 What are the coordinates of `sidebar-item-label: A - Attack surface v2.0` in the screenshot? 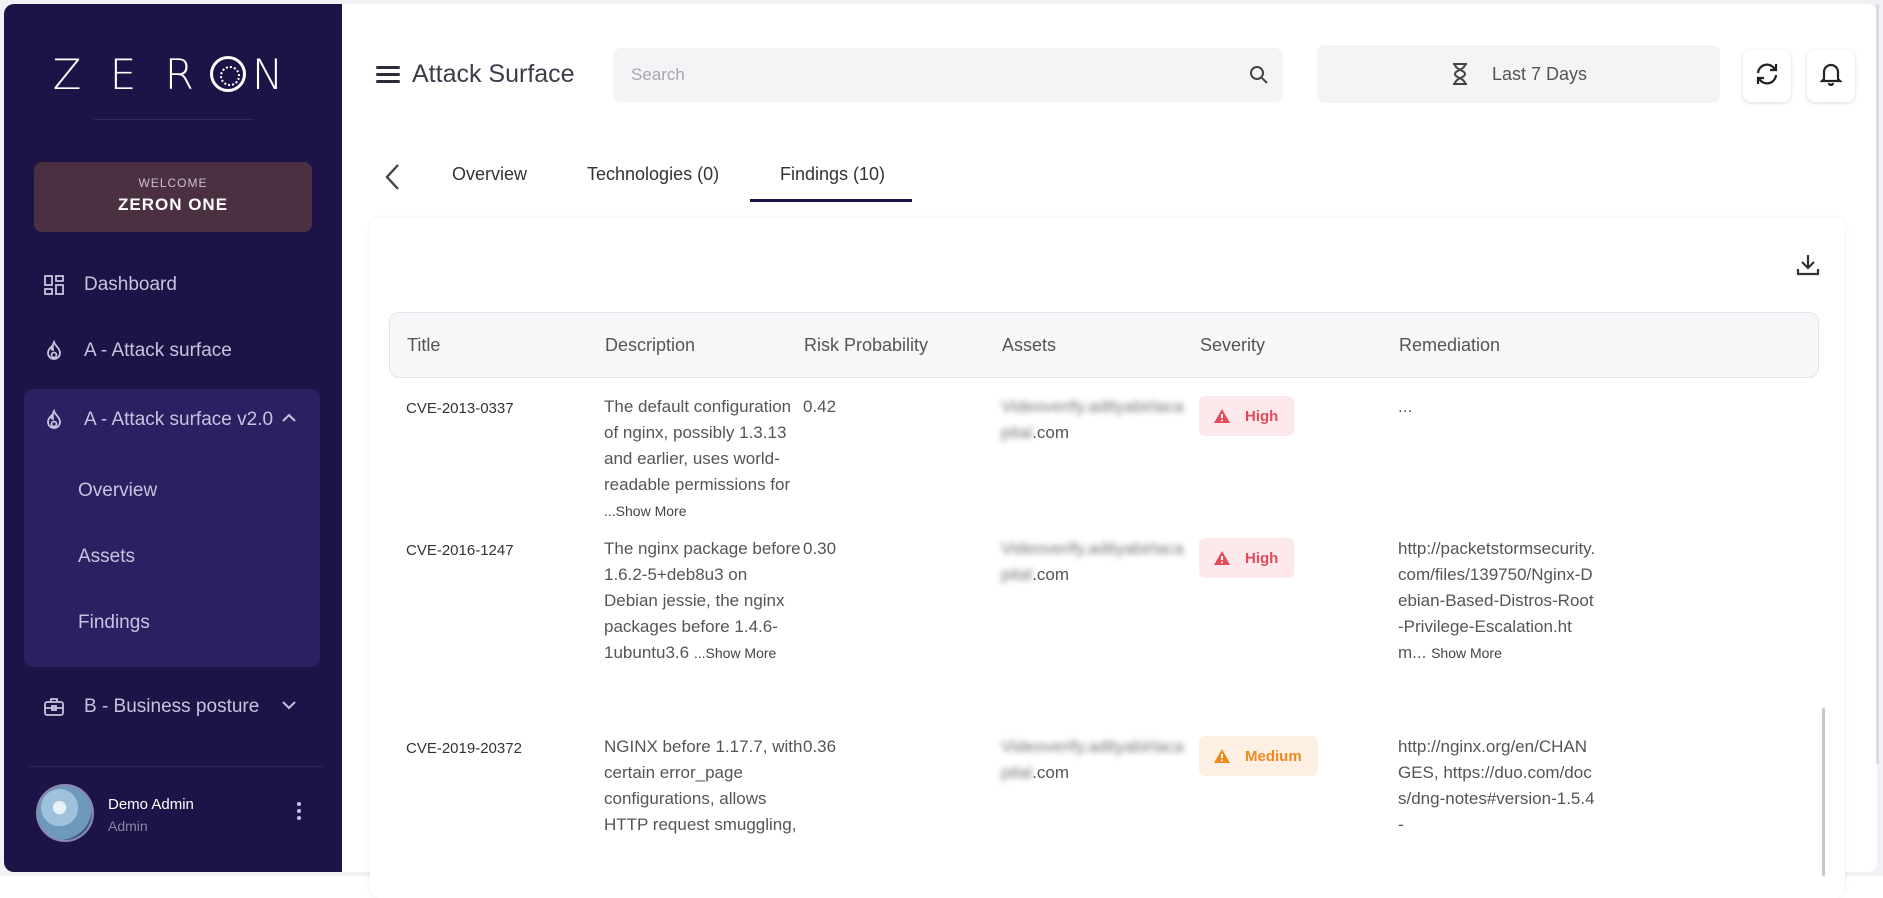 It's located at (179, 419).